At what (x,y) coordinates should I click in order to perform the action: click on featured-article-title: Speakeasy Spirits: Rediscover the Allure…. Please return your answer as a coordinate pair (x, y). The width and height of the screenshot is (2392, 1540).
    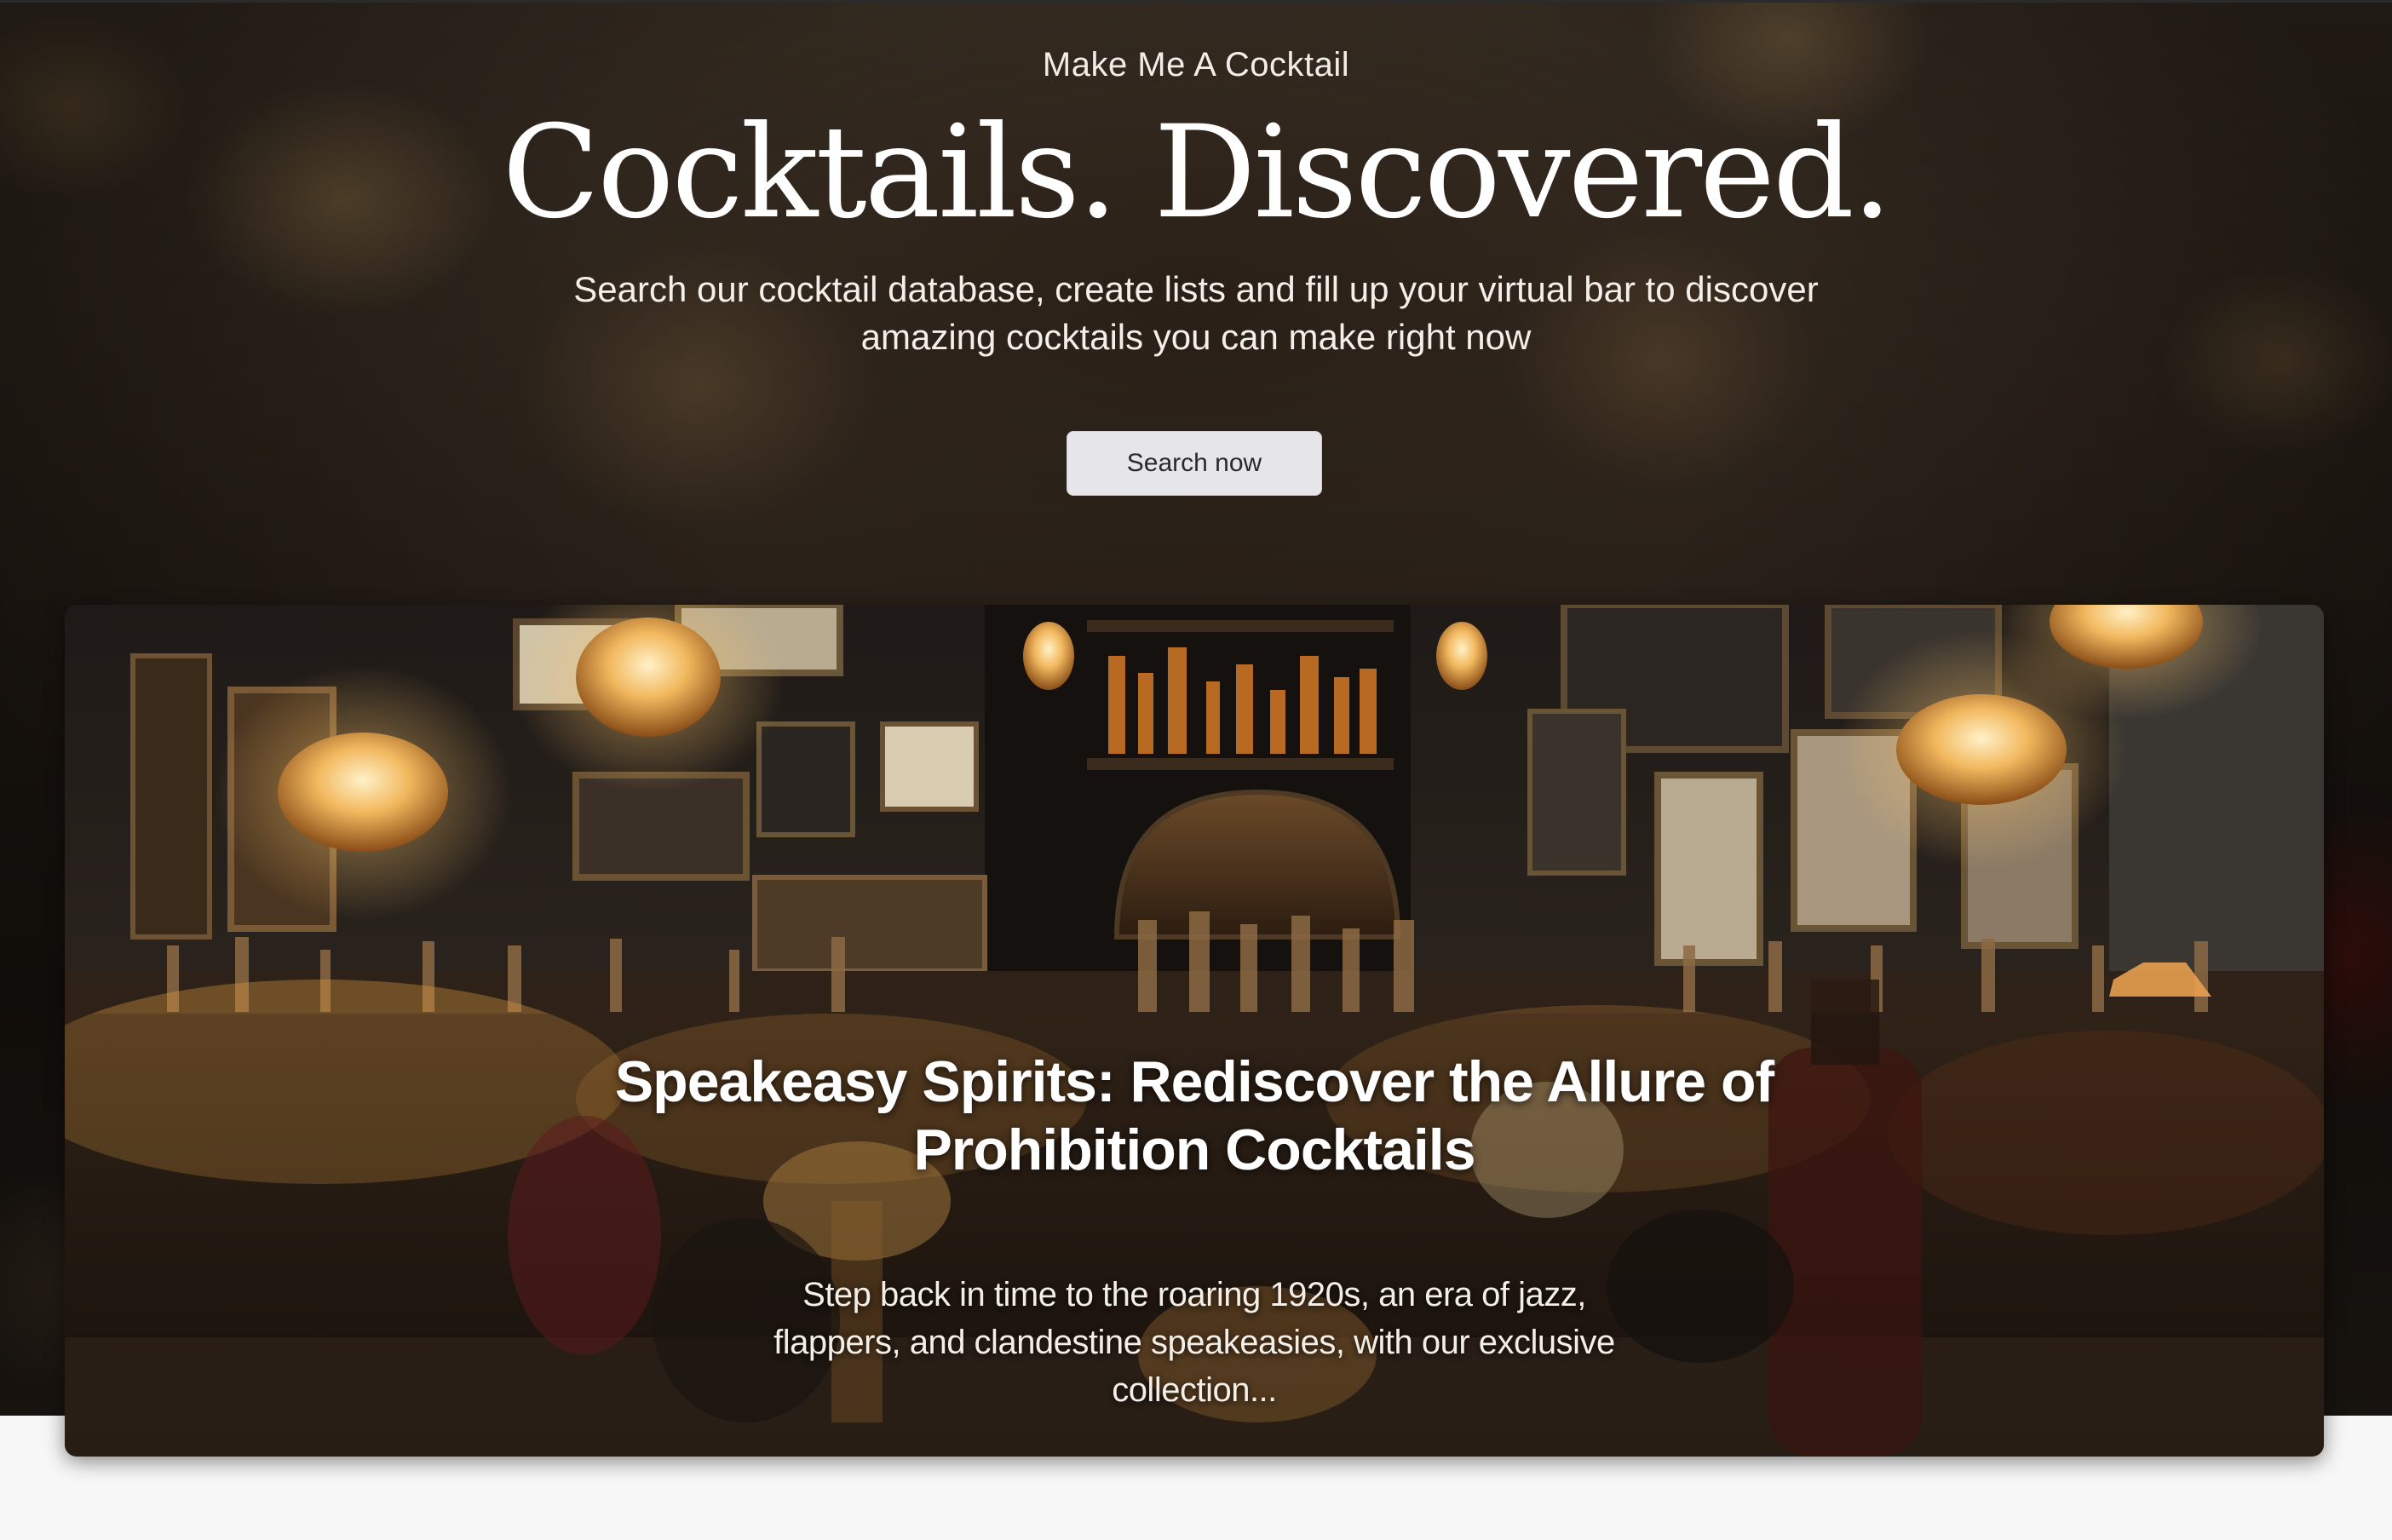
    Looking at the image, I should click on (1195, 1116).